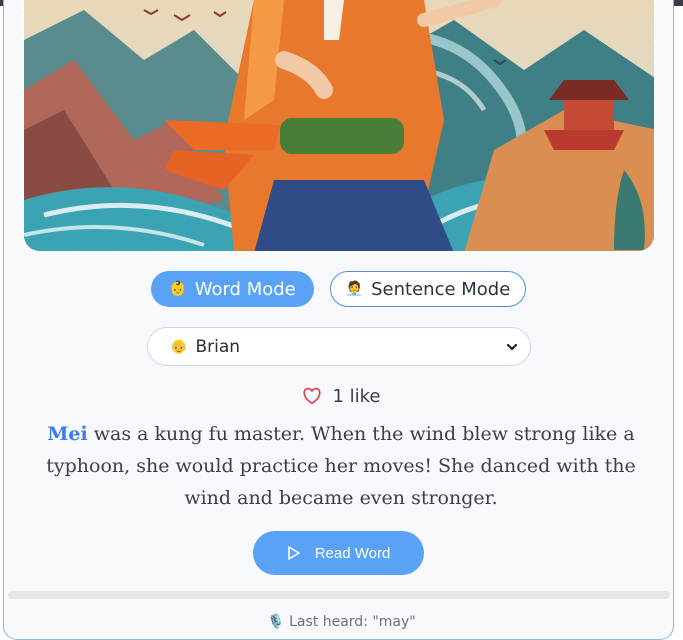  What do you see at coordinates (218, 346) in the screenshot?
I see `voice-select-value: Brian` at bounding box center [218, 346].